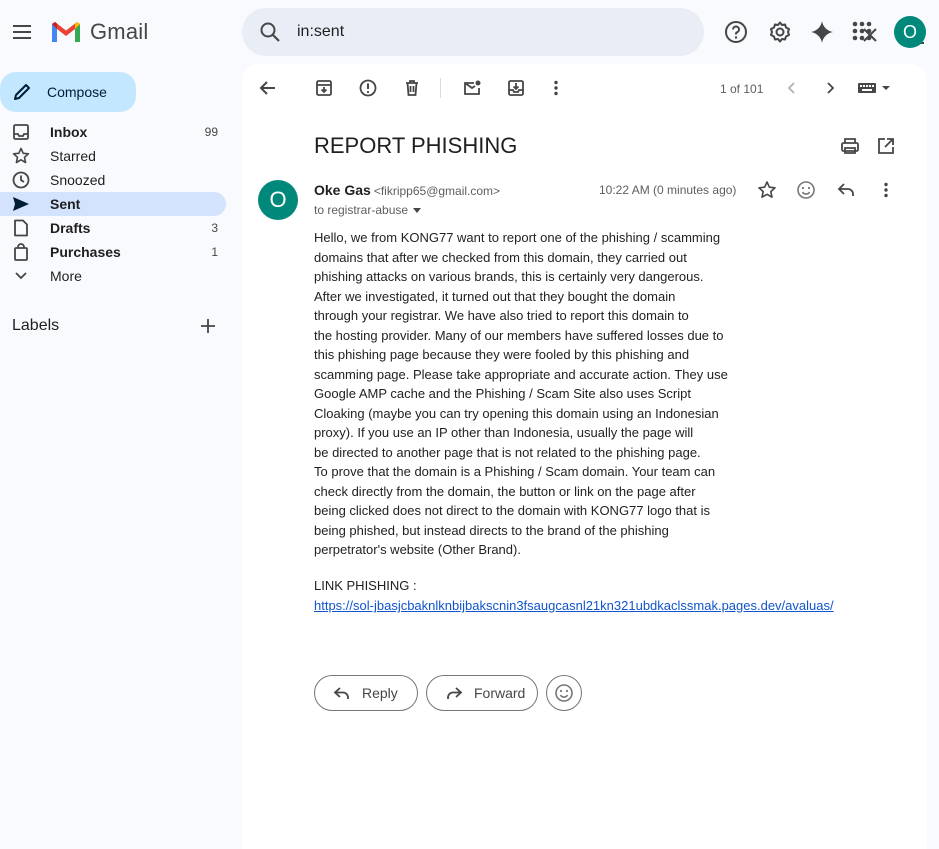 This screenshot has width=939, height=849. I want to click on gmail-logo: Gmail, so click(99, 32).